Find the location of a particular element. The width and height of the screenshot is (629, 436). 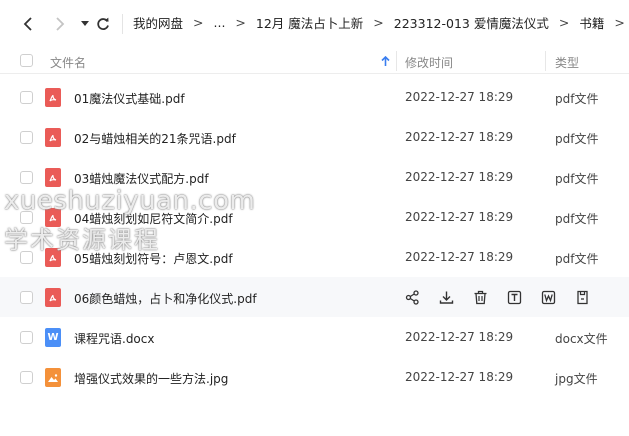

file-name: 课程咒语.docx is located at coordinates (114, 338).